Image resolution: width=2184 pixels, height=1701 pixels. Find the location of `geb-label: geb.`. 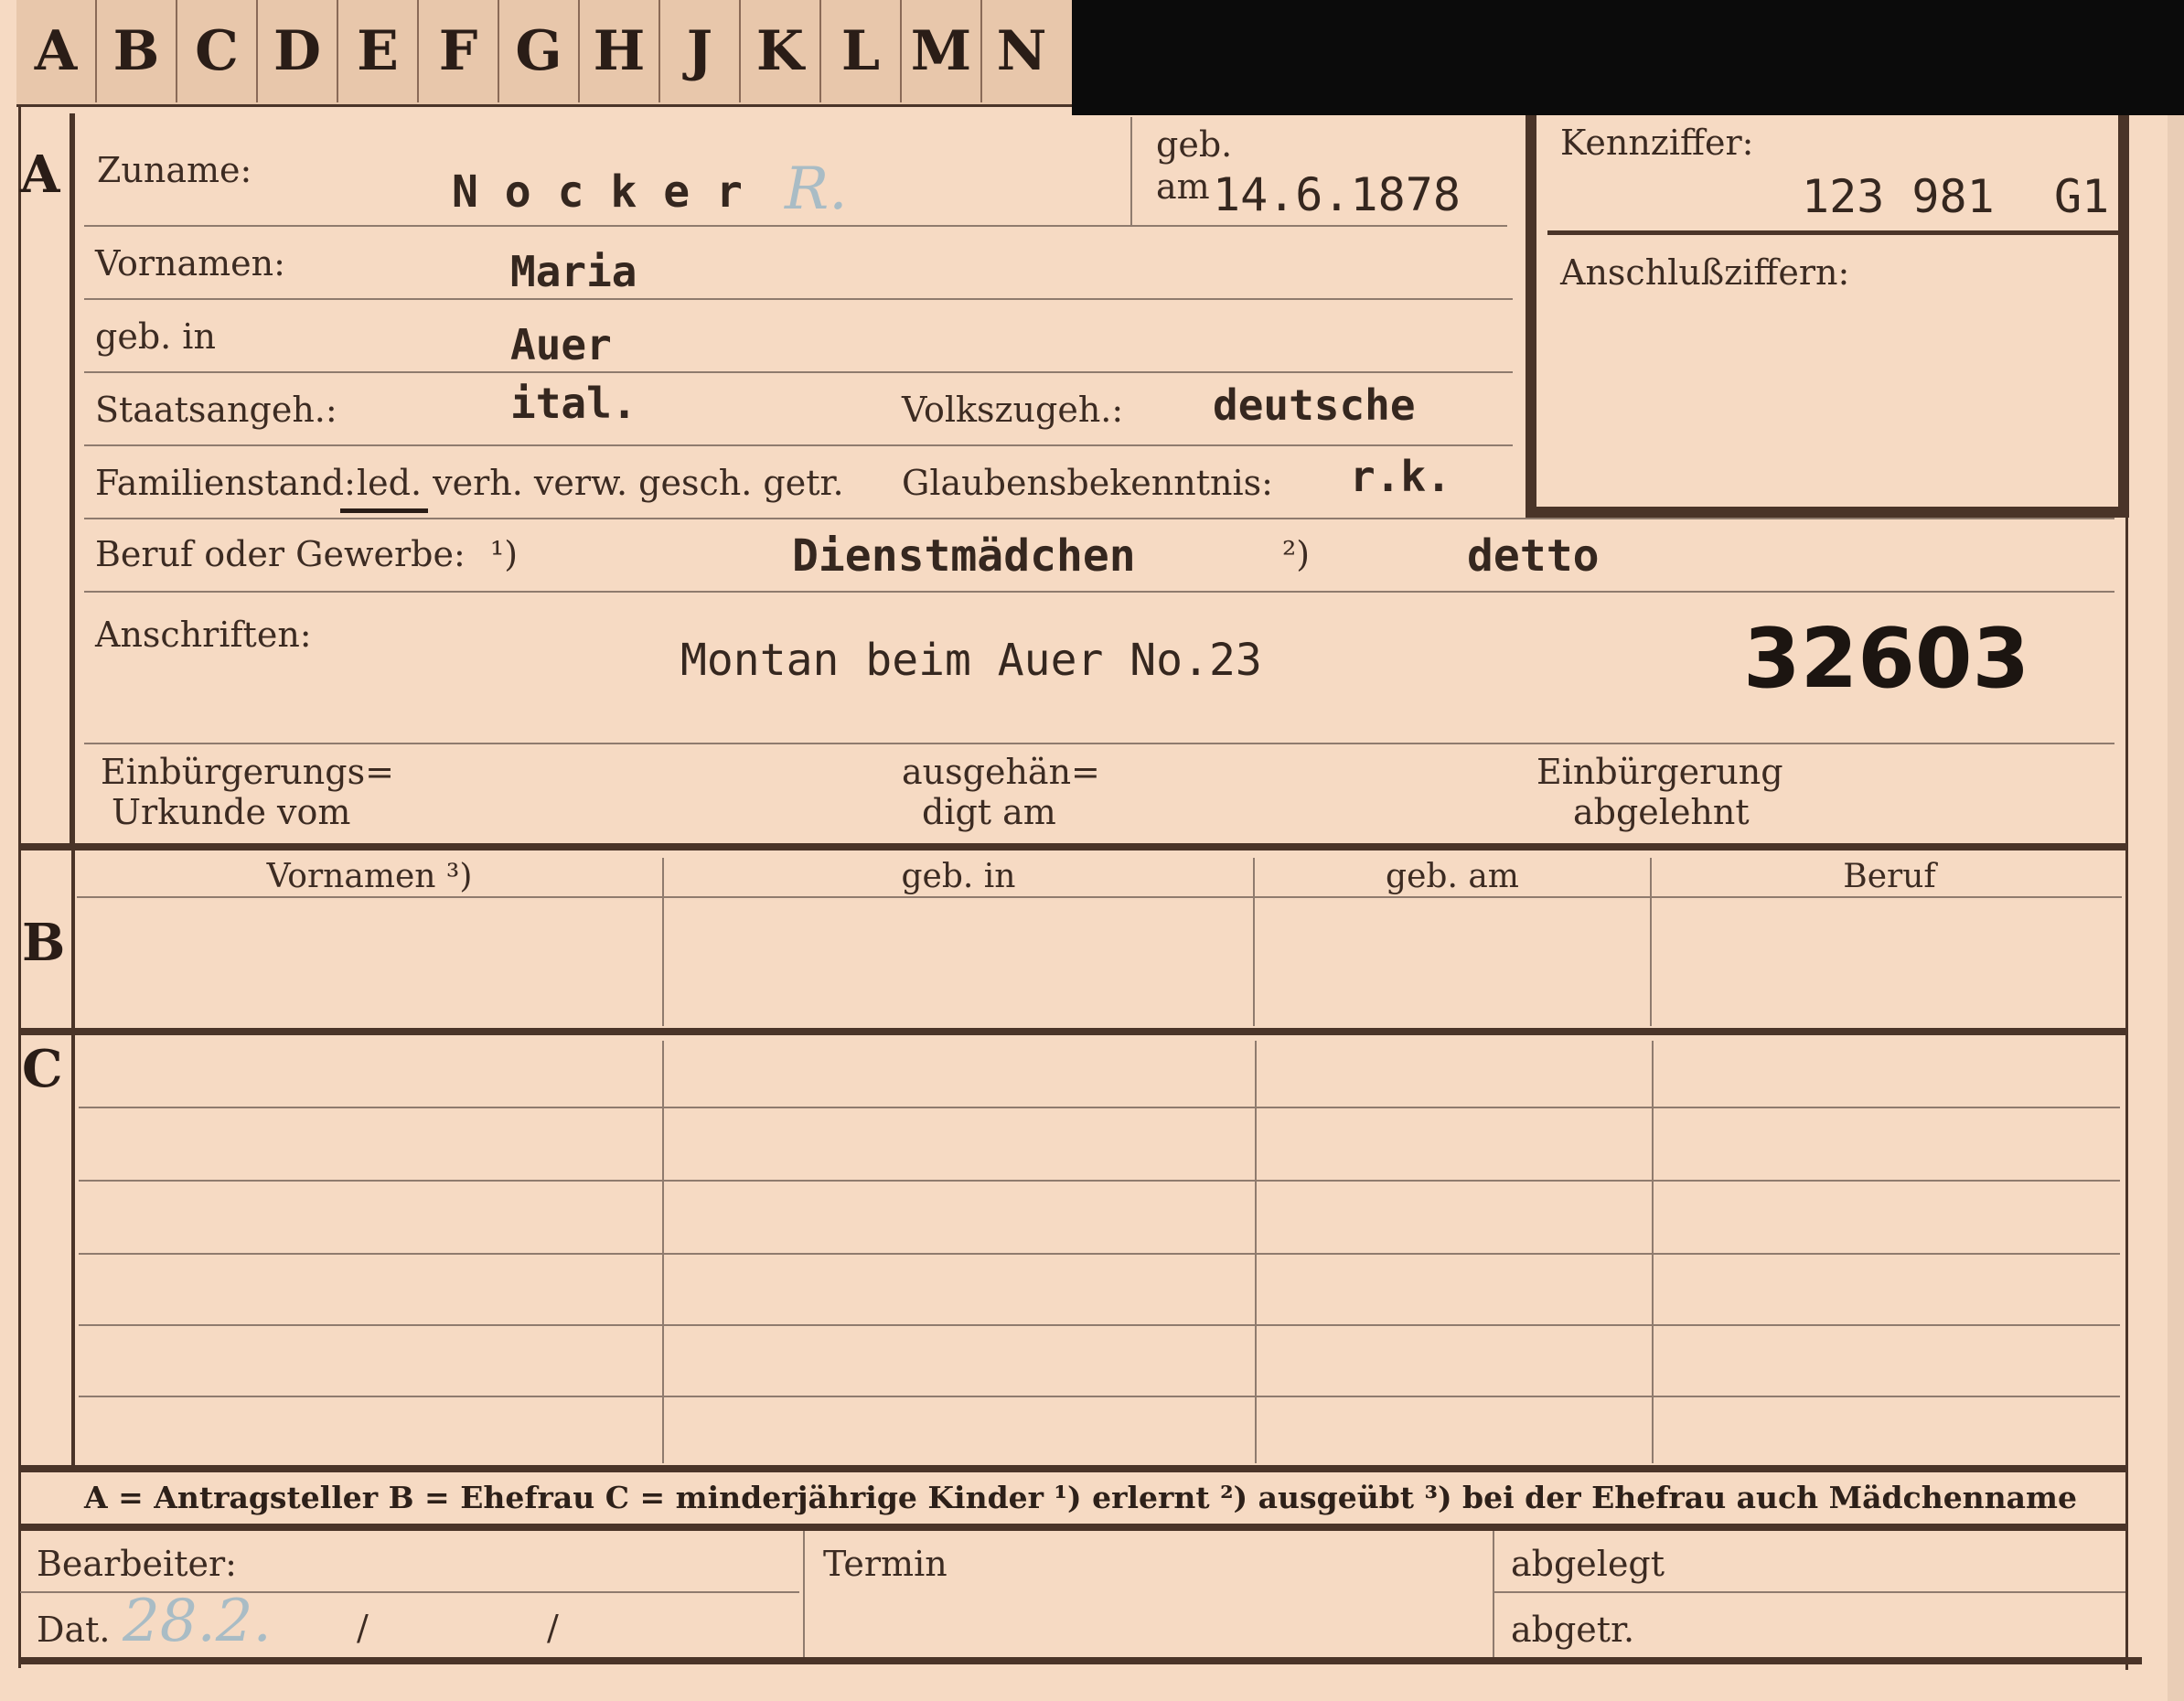

geb-label: geb. is located at coordinates (1194, 144).